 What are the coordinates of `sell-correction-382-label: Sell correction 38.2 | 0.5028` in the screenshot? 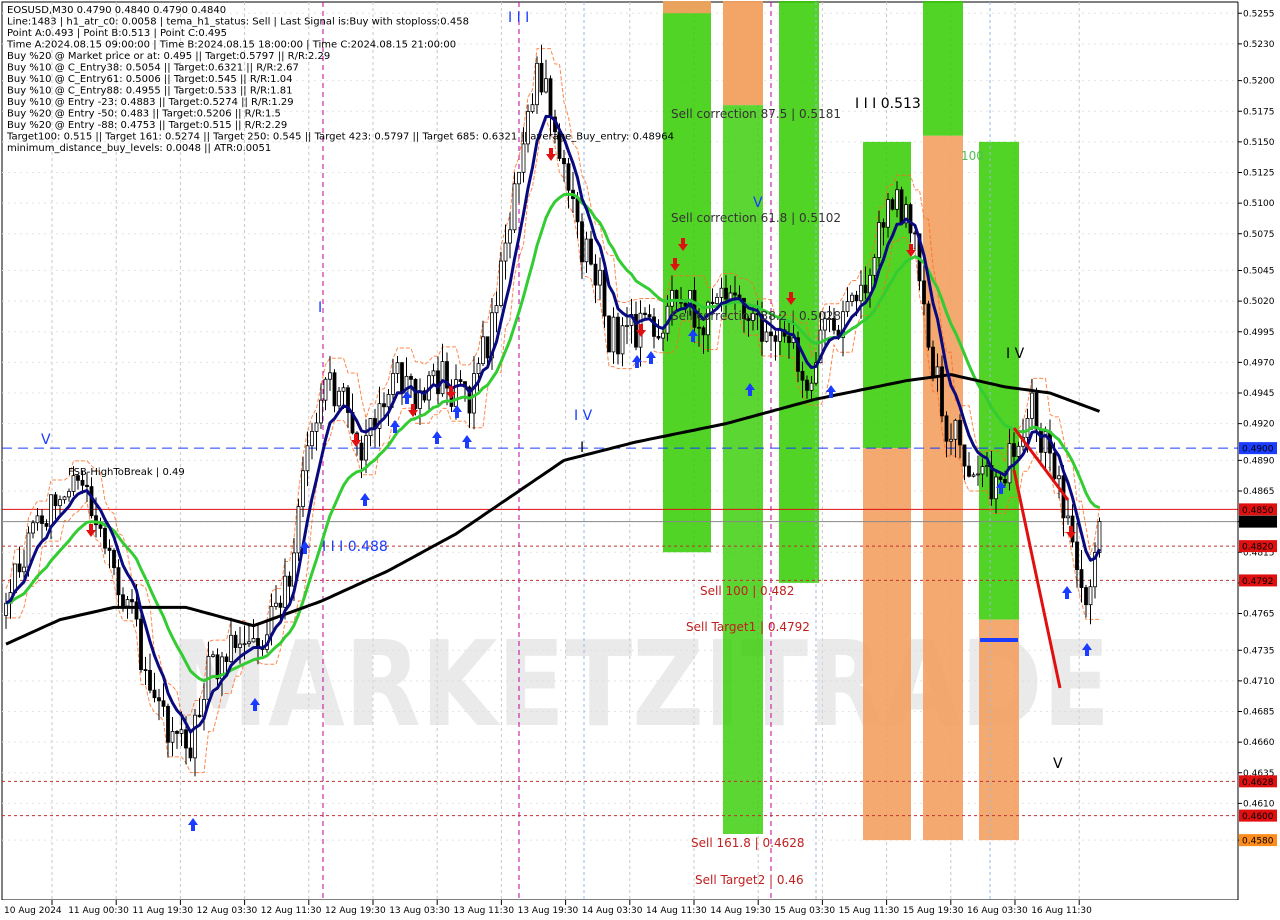 It's located at (756, 316).